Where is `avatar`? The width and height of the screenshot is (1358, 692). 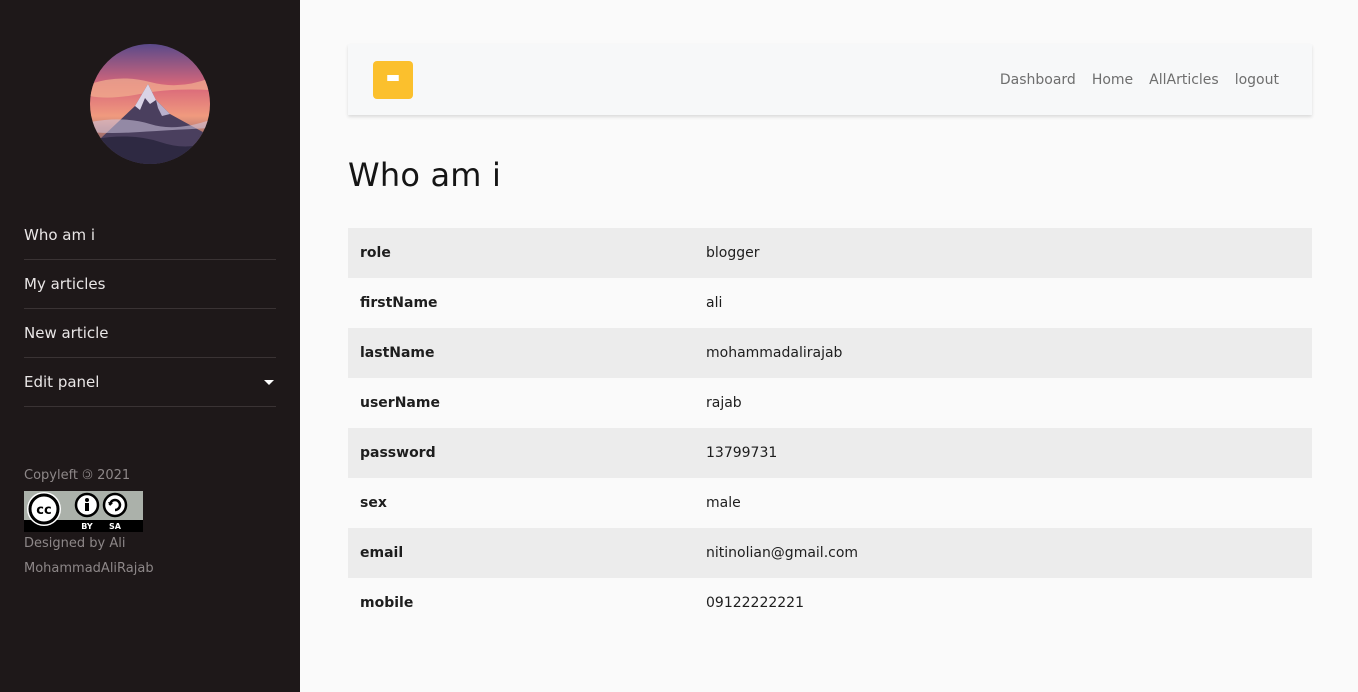
avatar is located at coordinates (150, 104).